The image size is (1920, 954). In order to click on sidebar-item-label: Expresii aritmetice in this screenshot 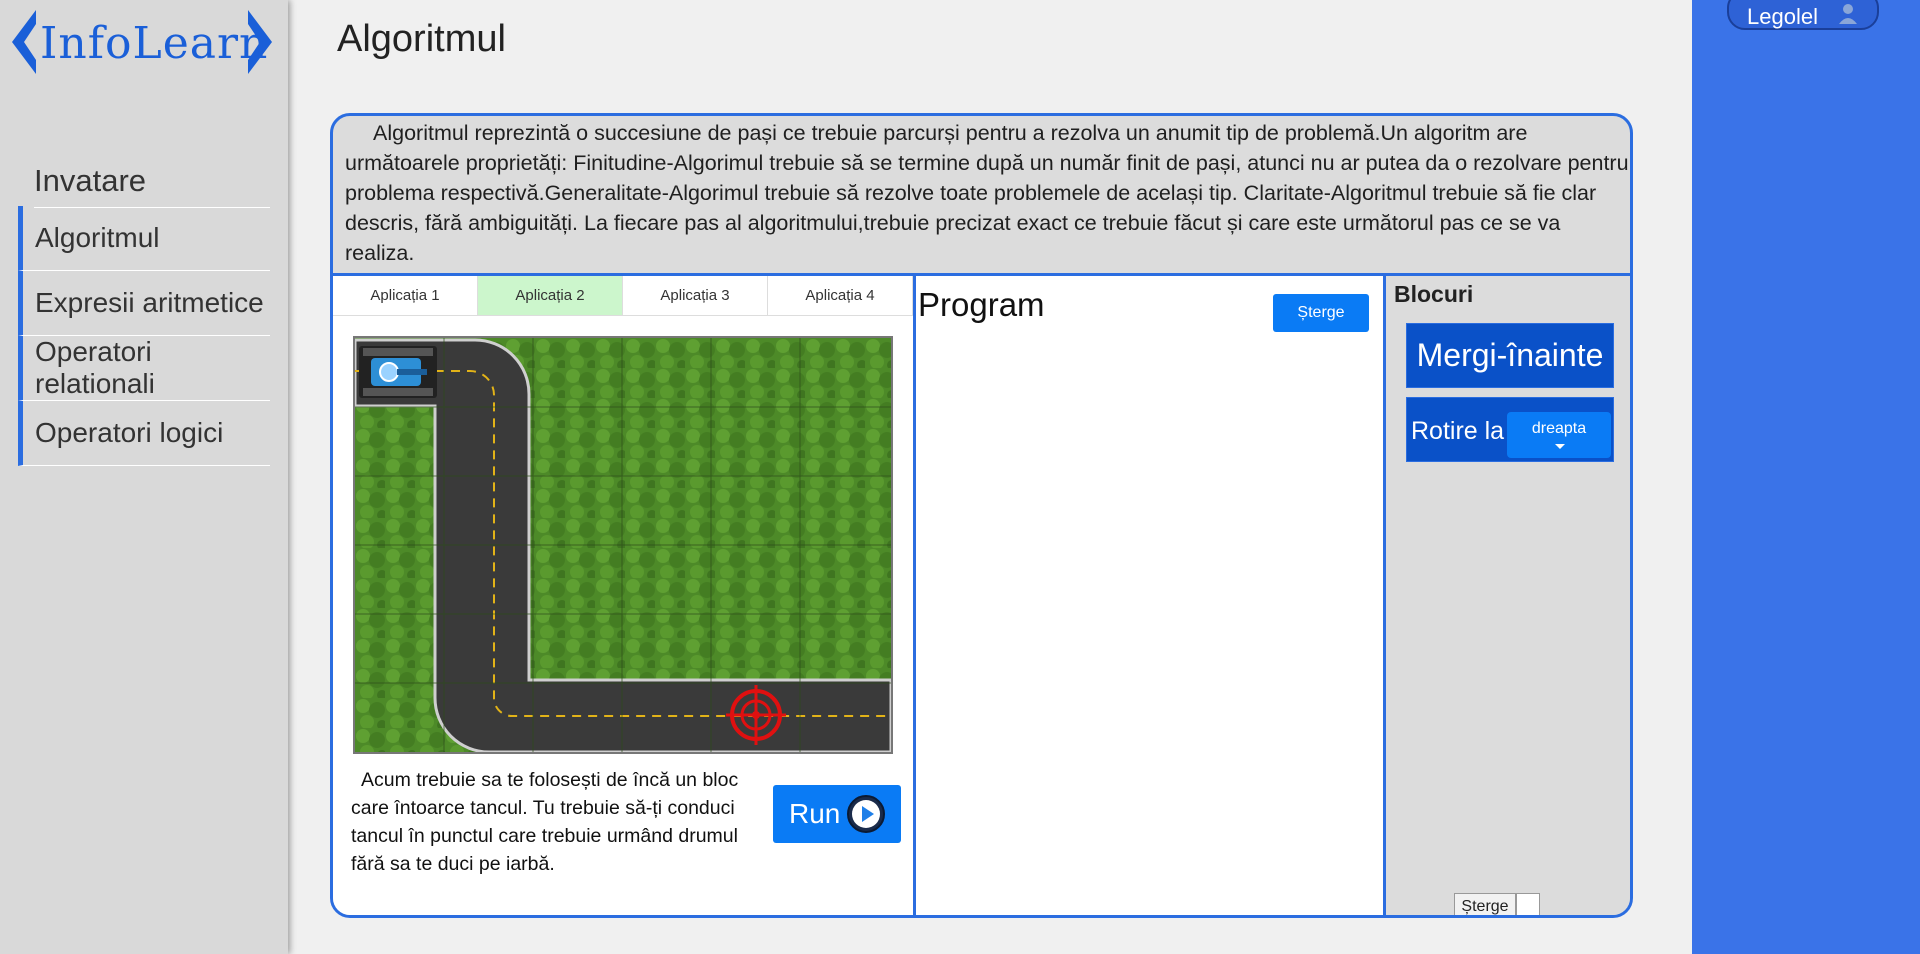, I will do `click(149, 302)`.